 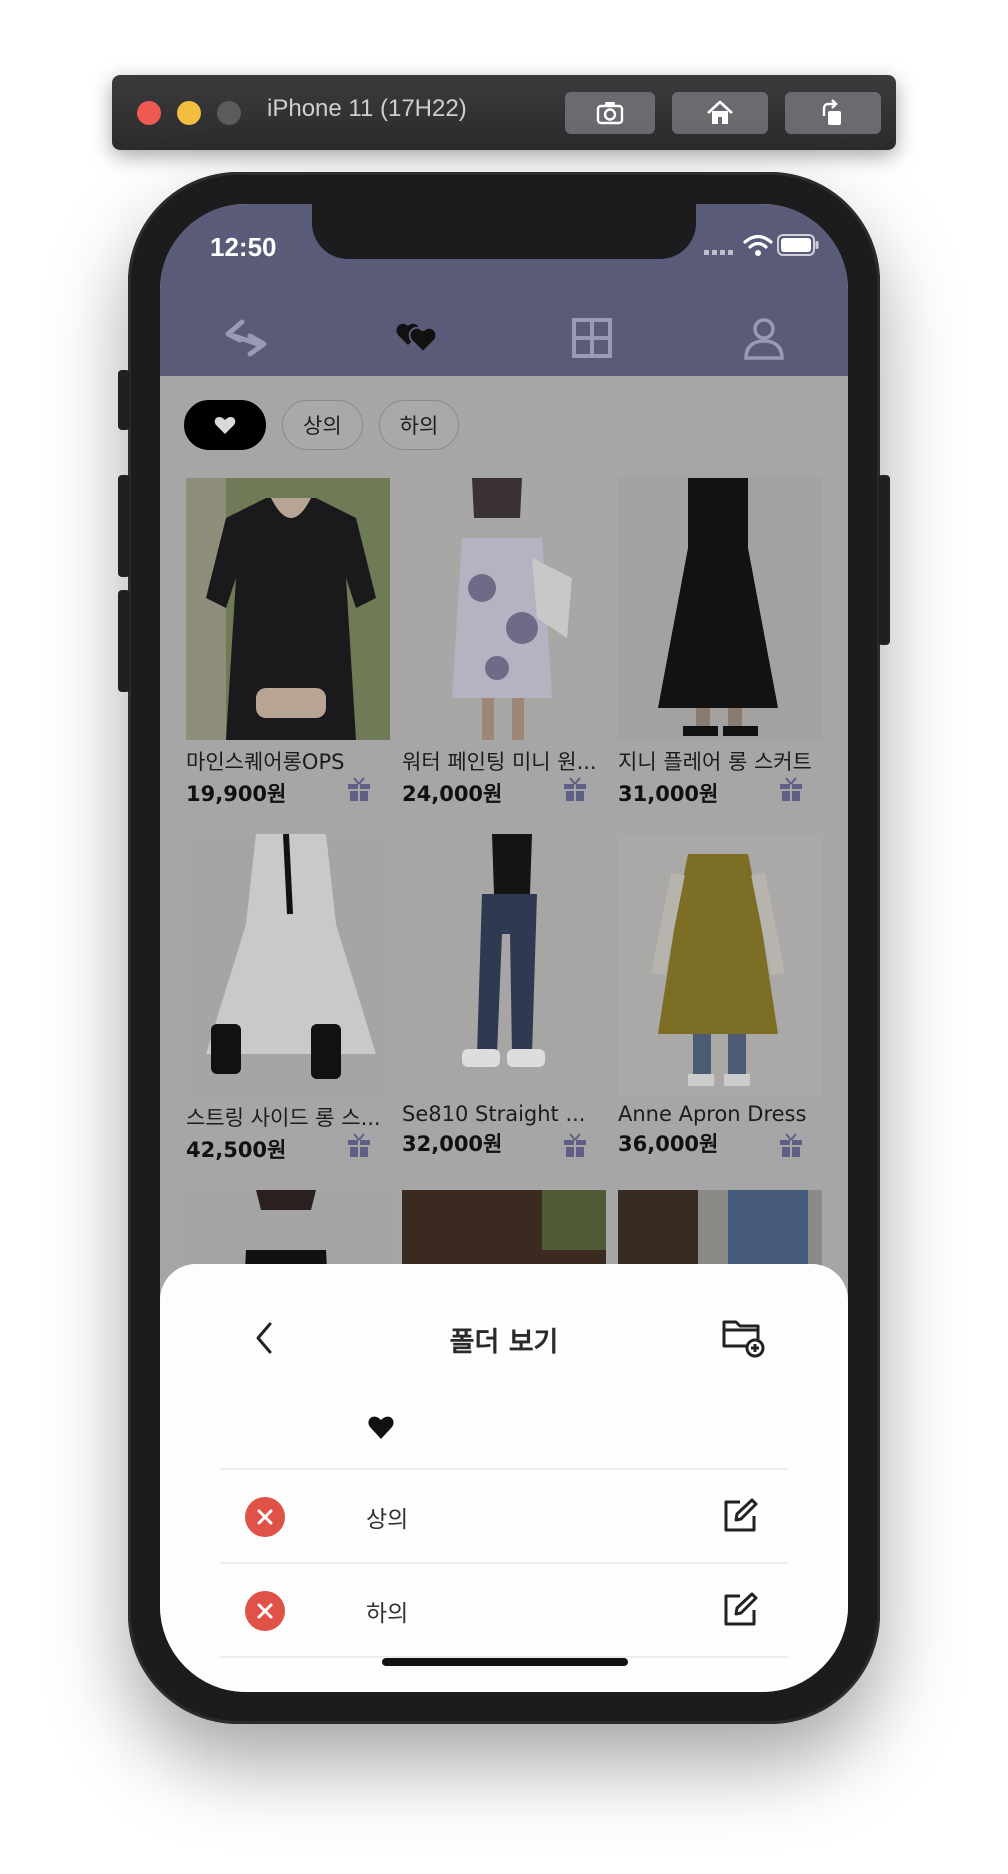 I want to click on swap-tab, so click(x=246, y=338).